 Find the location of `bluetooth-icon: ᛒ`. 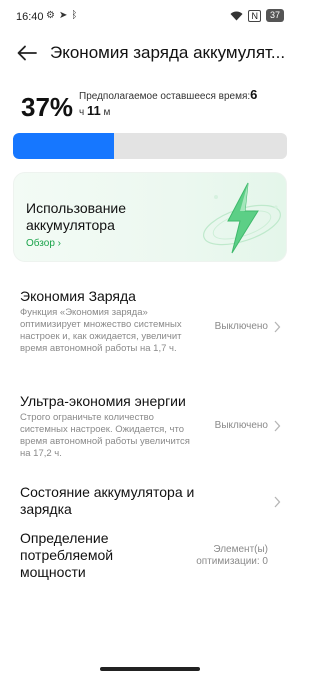

bluetooth-icon: ᛒ is located at coordinates (74, 15).